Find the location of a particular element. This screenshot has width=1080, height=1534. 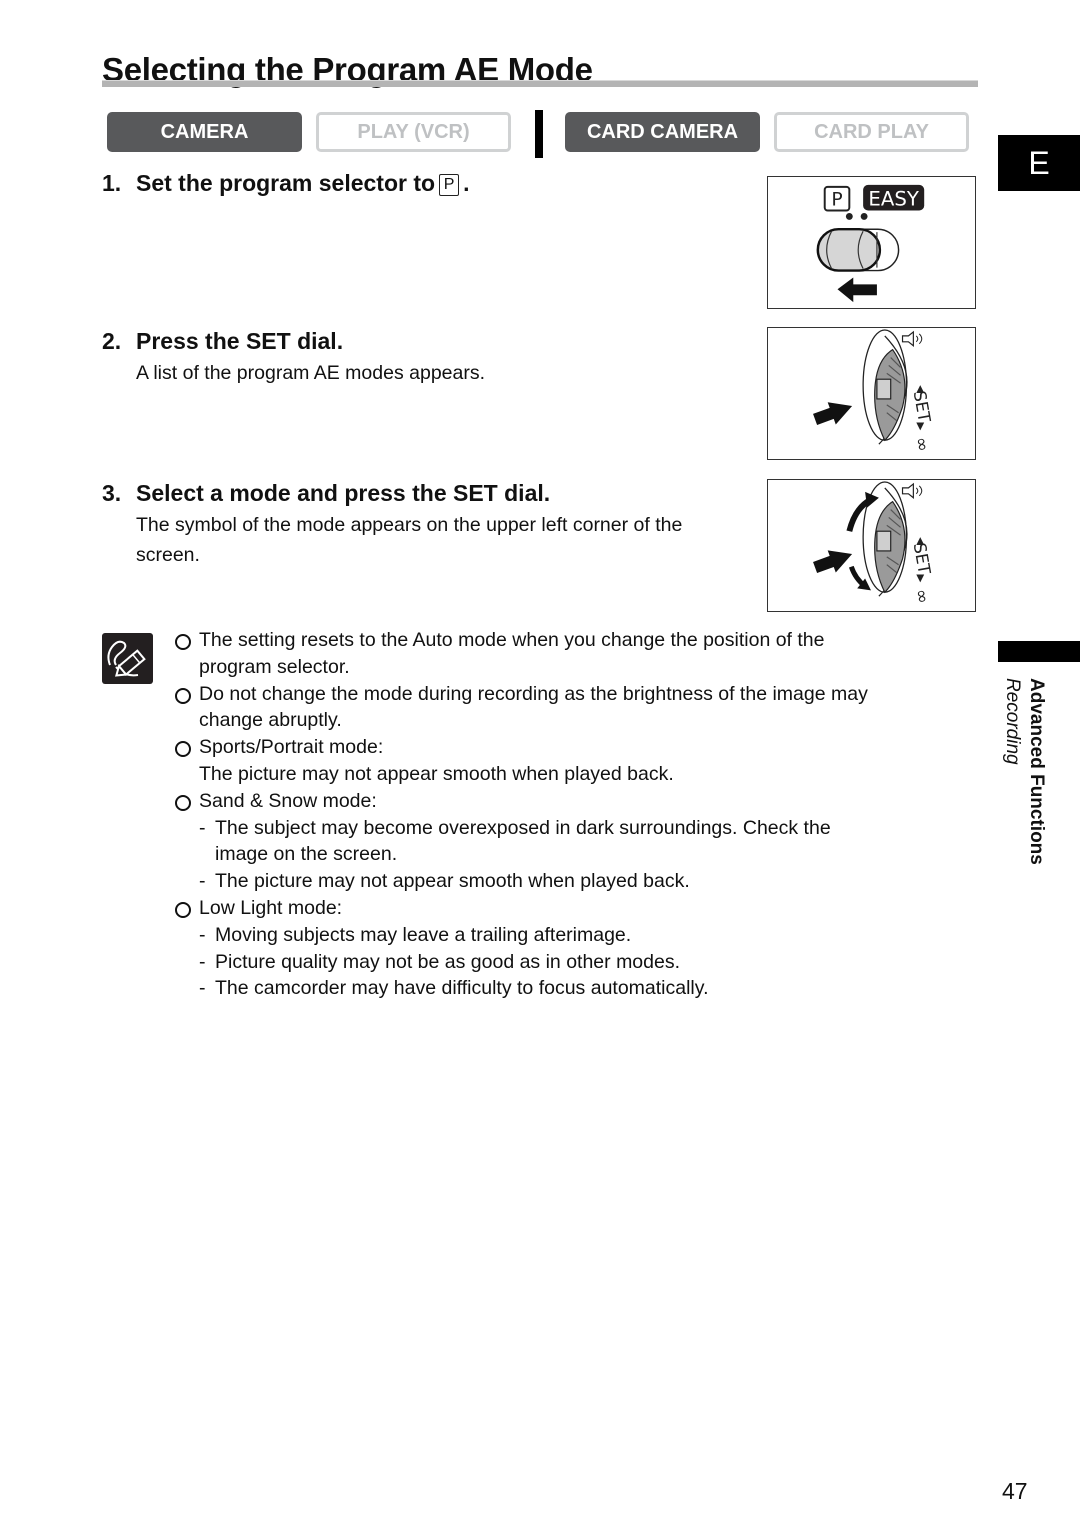

mode-tab-label: CARD PLAY is located at coordinates (871, 131).